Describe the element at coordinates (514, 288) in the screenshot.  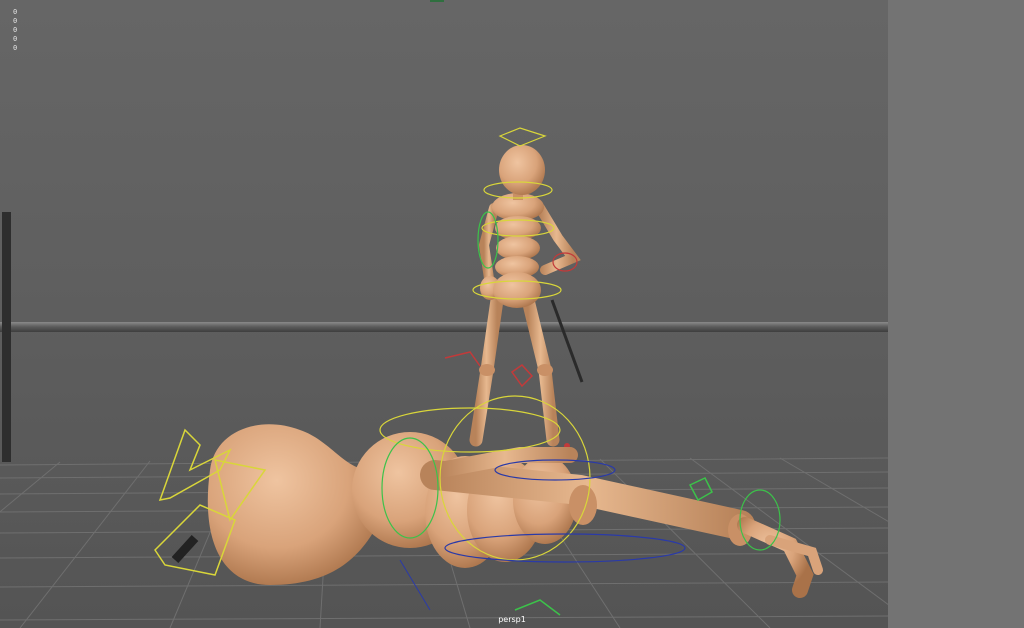
I see `standing-character` at that location.